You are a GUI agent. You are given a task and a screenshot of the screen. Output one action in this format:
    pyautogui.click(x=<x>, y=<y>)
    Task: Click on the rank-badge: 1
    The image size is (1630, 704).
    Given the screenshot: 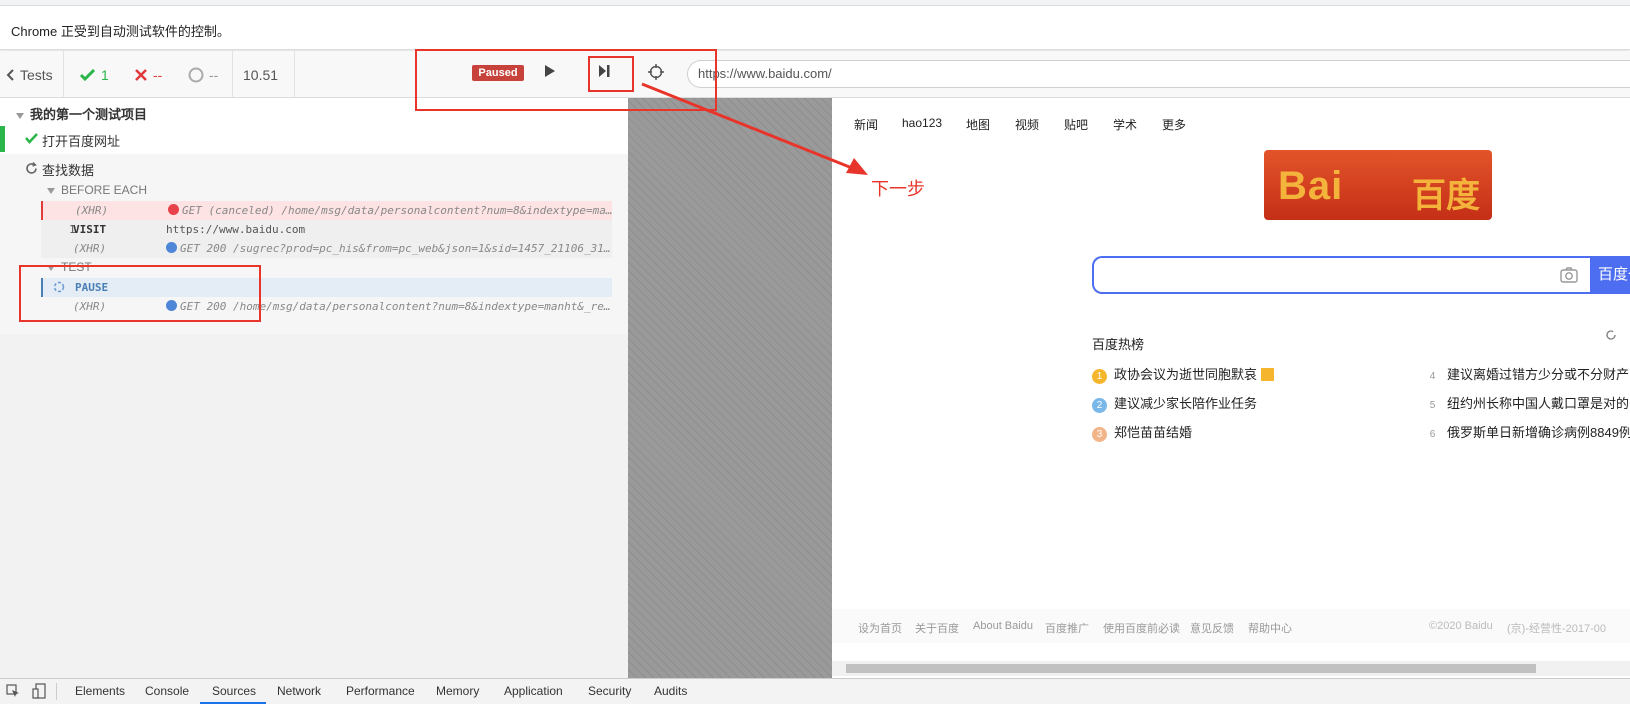 What is the action you would take?
    pyautogui.click(x=1099, y=376)
    